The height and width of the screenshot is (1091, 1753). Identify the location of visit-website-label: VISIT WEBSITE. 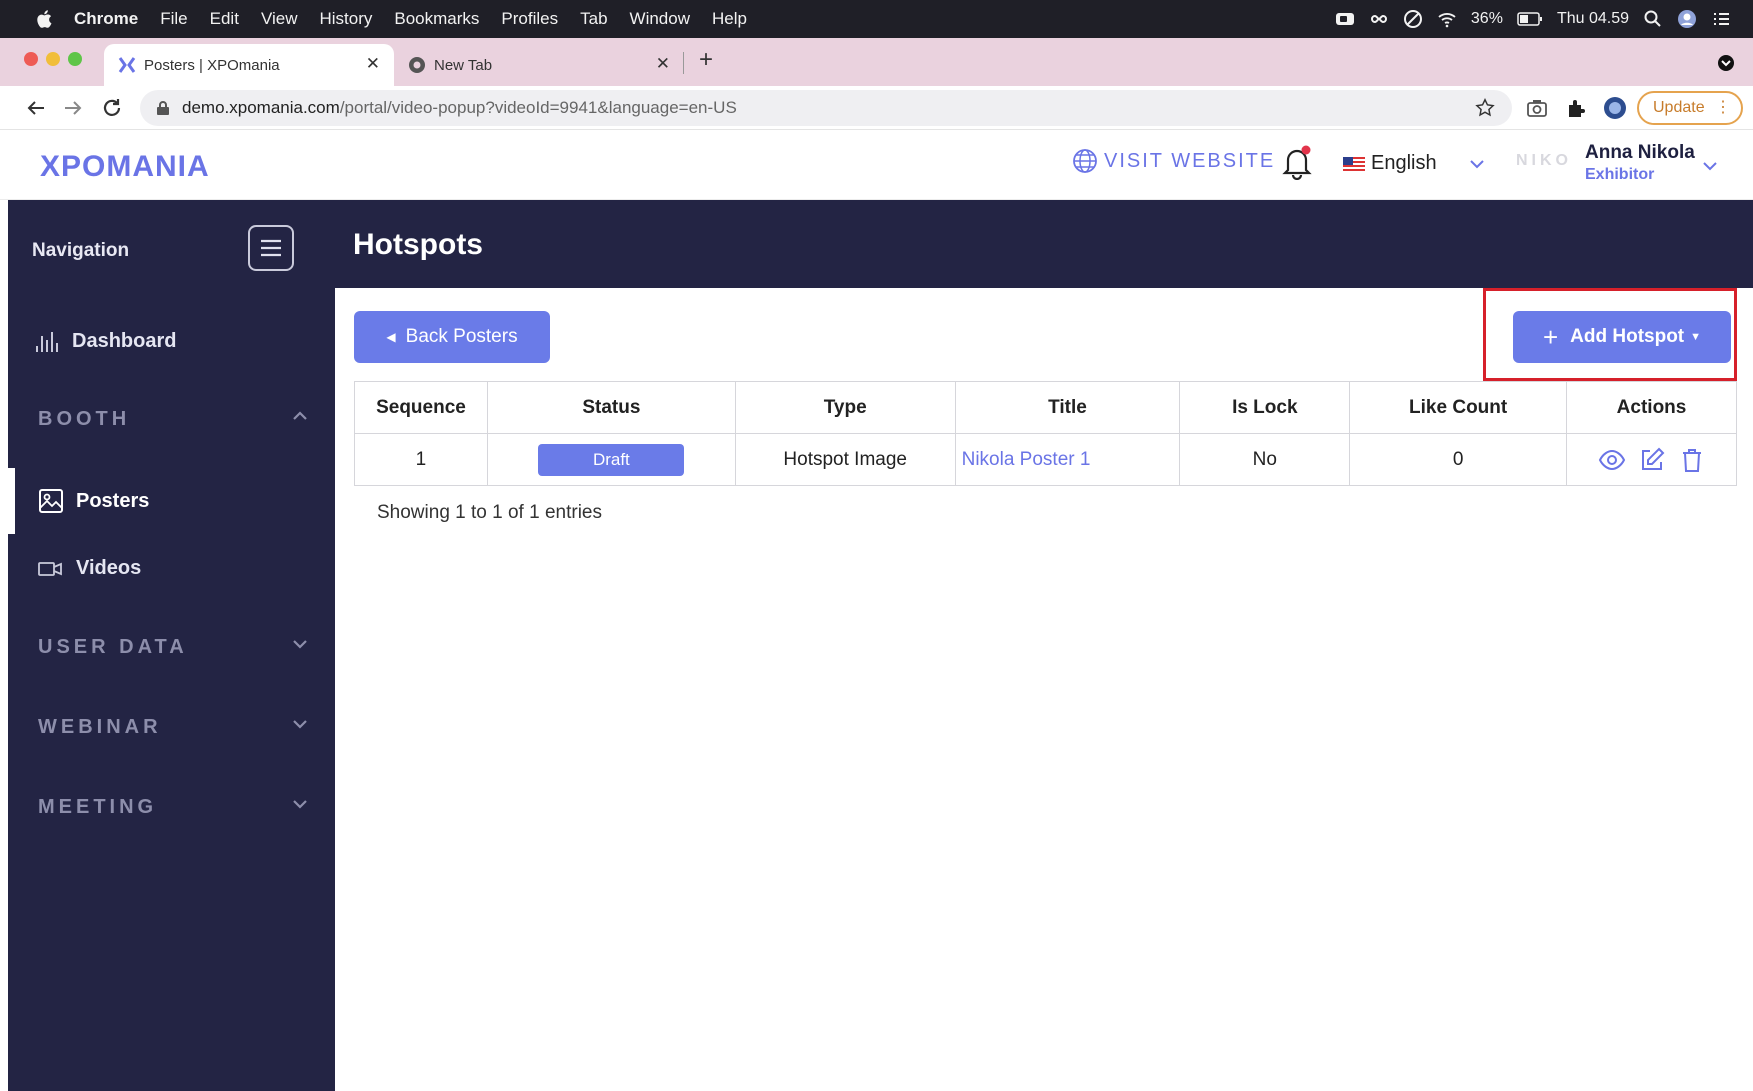
(1190, 160).